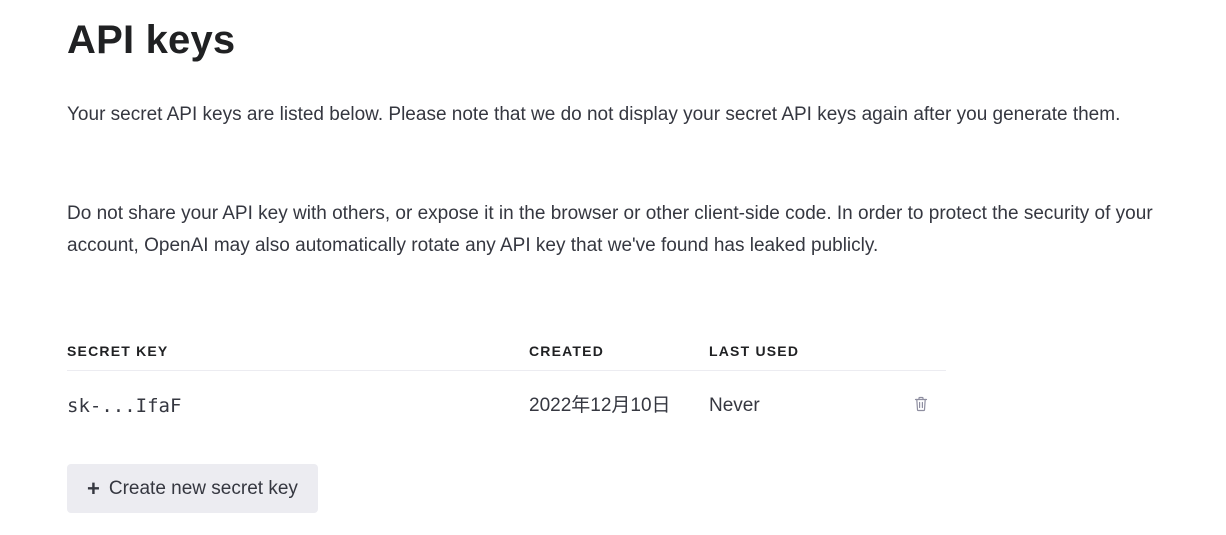 The height and width of the screenshot is (535, 1226). Describe the element at coordinates (619, 351) in the screenshot. I see `column-header-created: CREATED` at that location.